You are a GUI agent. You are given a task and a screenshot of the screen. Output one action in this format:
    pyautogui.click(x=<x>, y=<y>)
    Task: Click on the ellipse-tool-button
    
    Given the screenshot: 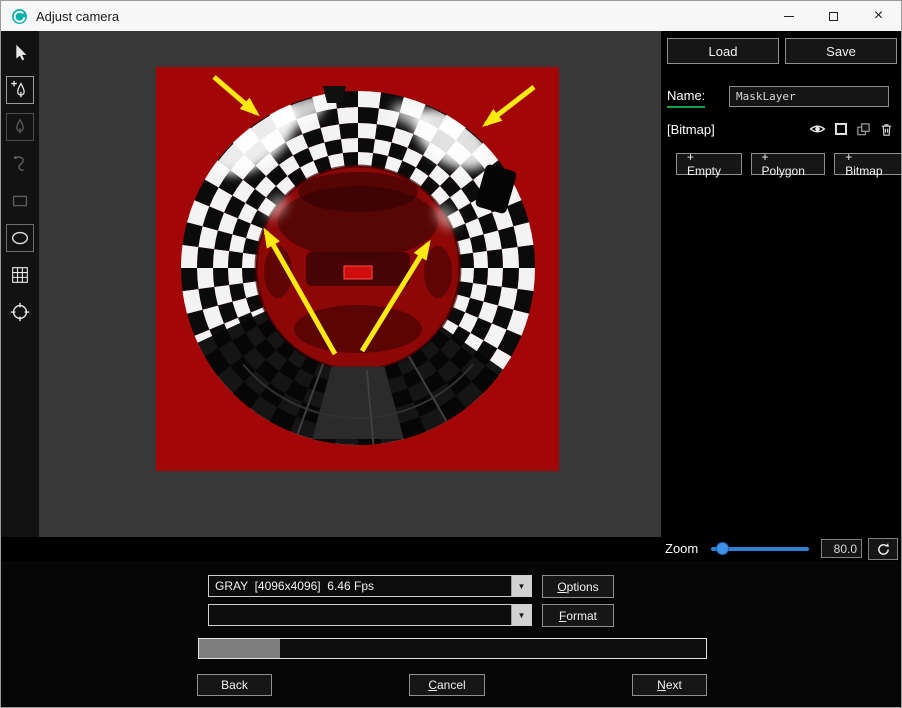 What is the action you would take?
    pyautogui.click(x=20, y=238)
    